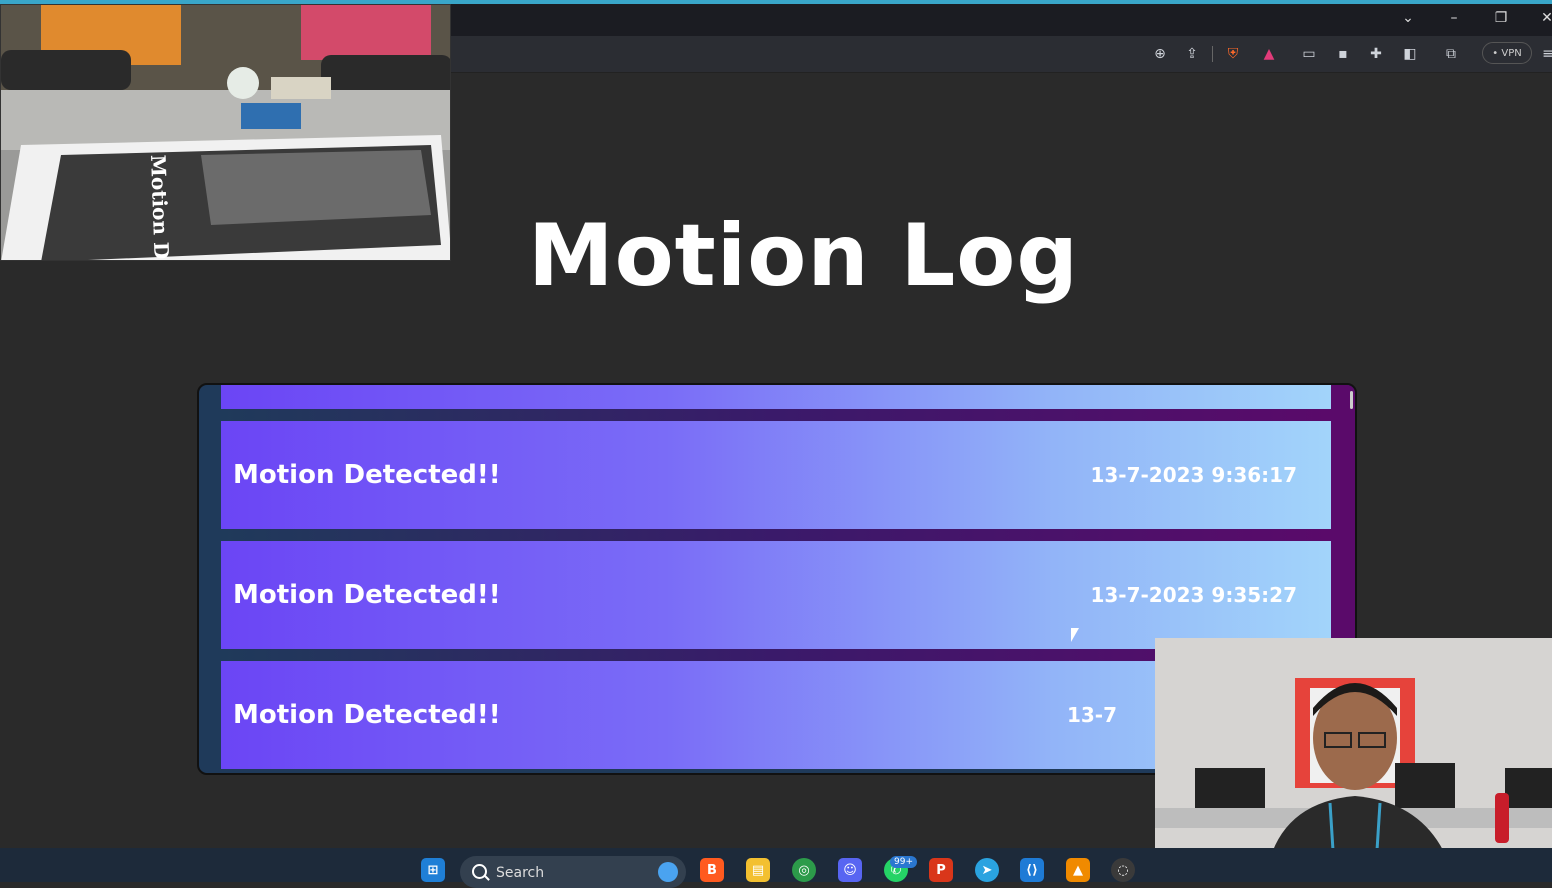 This screenshot has width=1552, height=888. What do you see at coordinates (1501, 18) in the screenshot?
I see `restore-button: ❐` at bounding box center [1501, 18].